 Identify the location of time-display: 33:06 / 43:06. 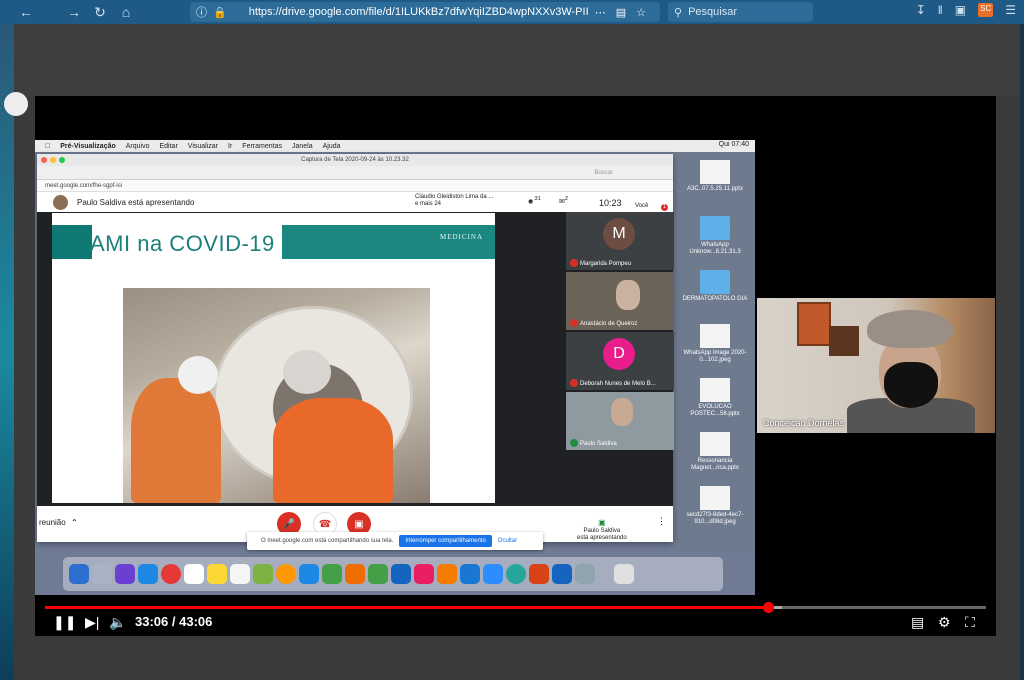
(173, 621).